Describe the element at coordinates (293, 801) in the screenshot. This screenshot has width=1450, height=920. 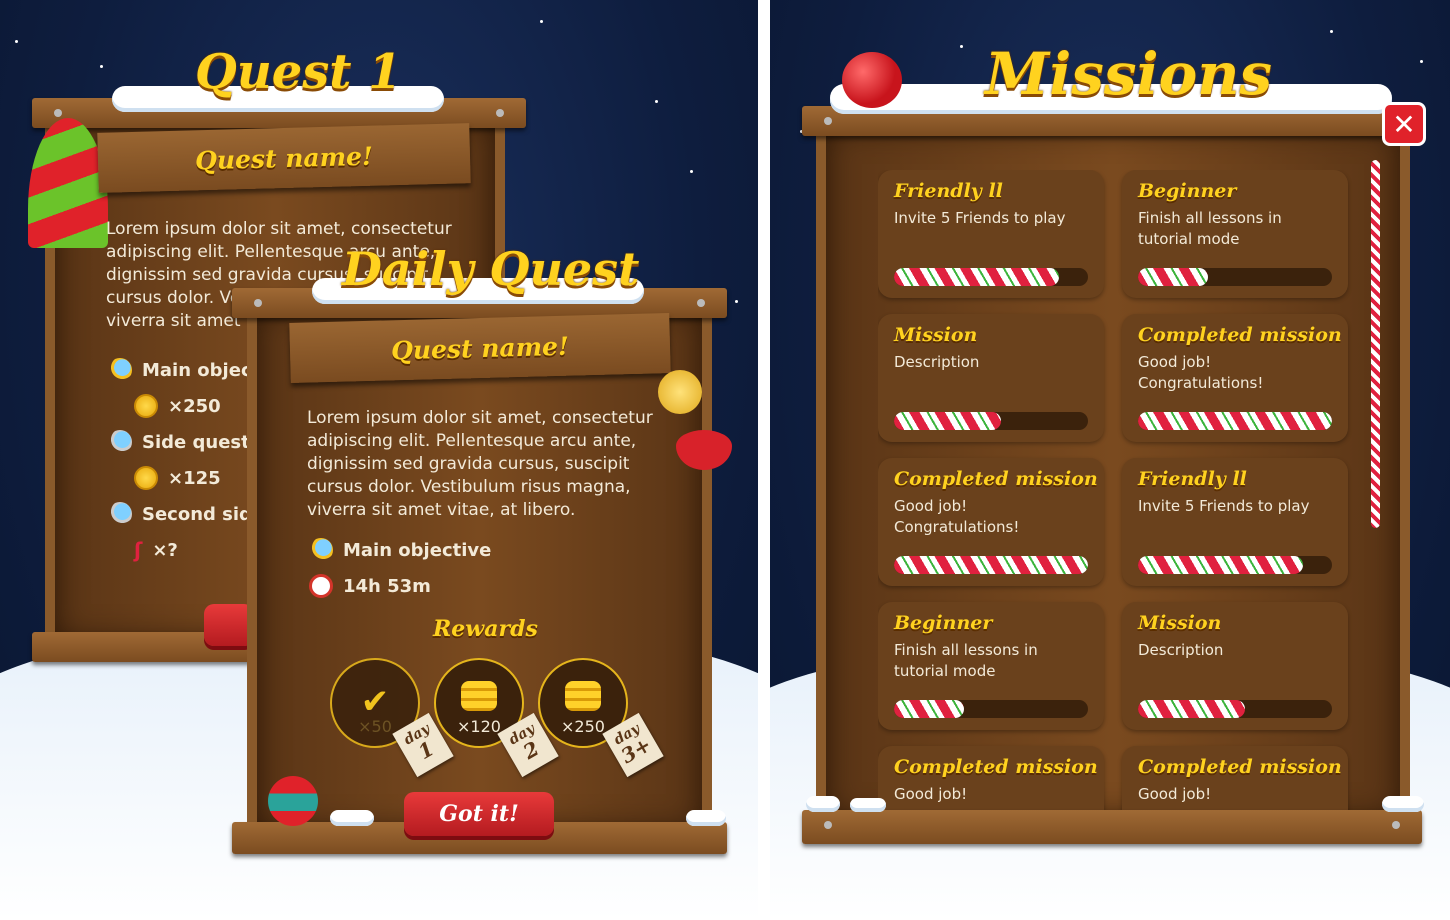
I see `ornament-teal-icon` at that location.